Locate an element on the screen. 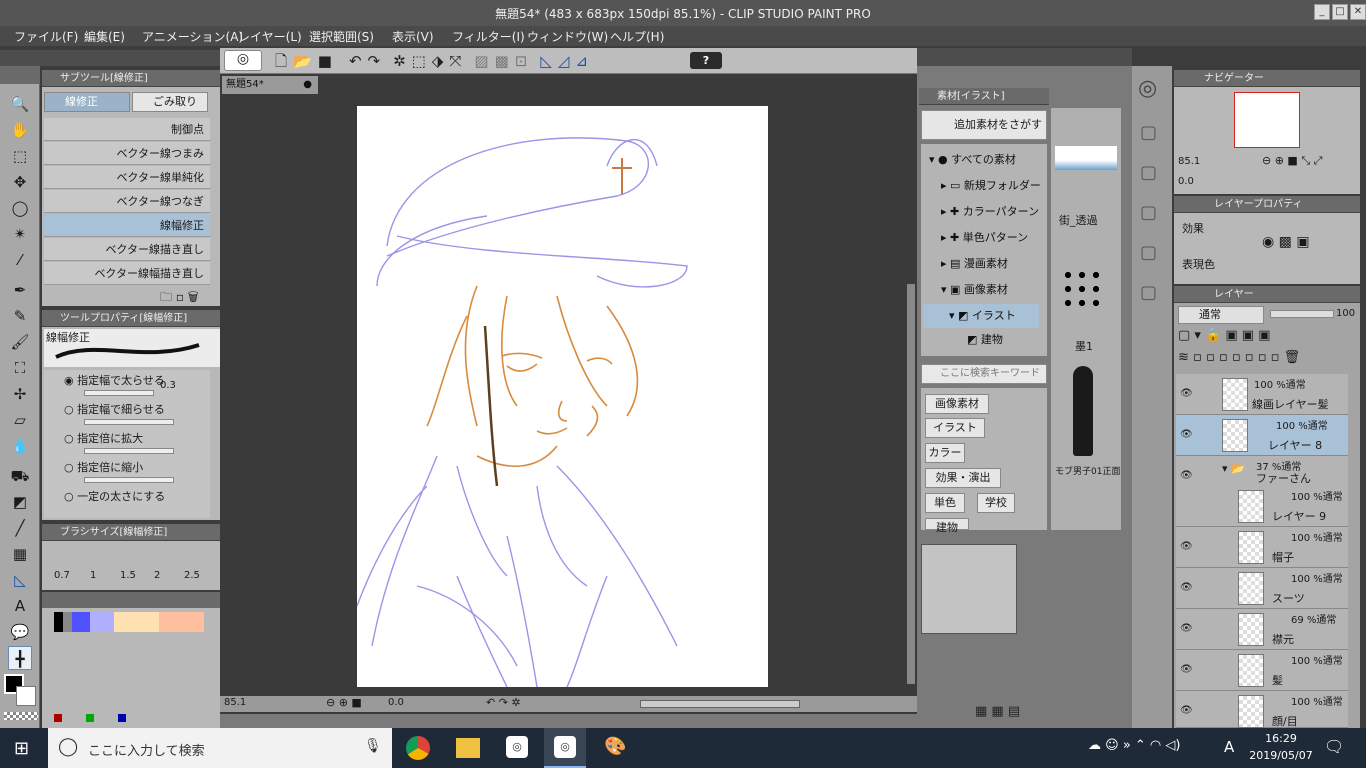 The height and width of the screenshot is (768, 1366). option-uniform: ○ 一定の太さにする is located at coordinates (114, 496).